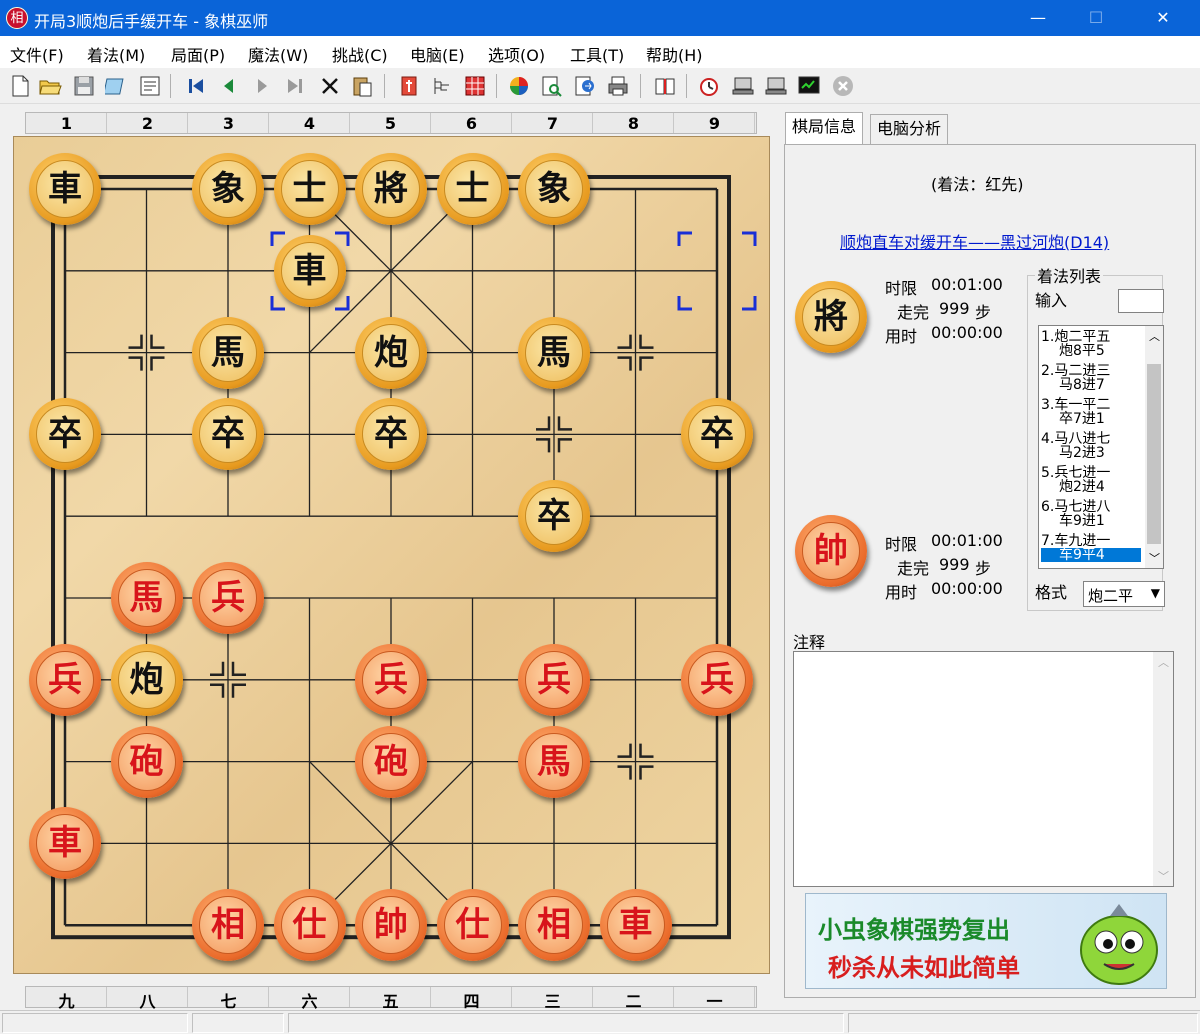  Describe the element at coordinates (618, 86) in the screenshot. I see `print-icon` at that location.